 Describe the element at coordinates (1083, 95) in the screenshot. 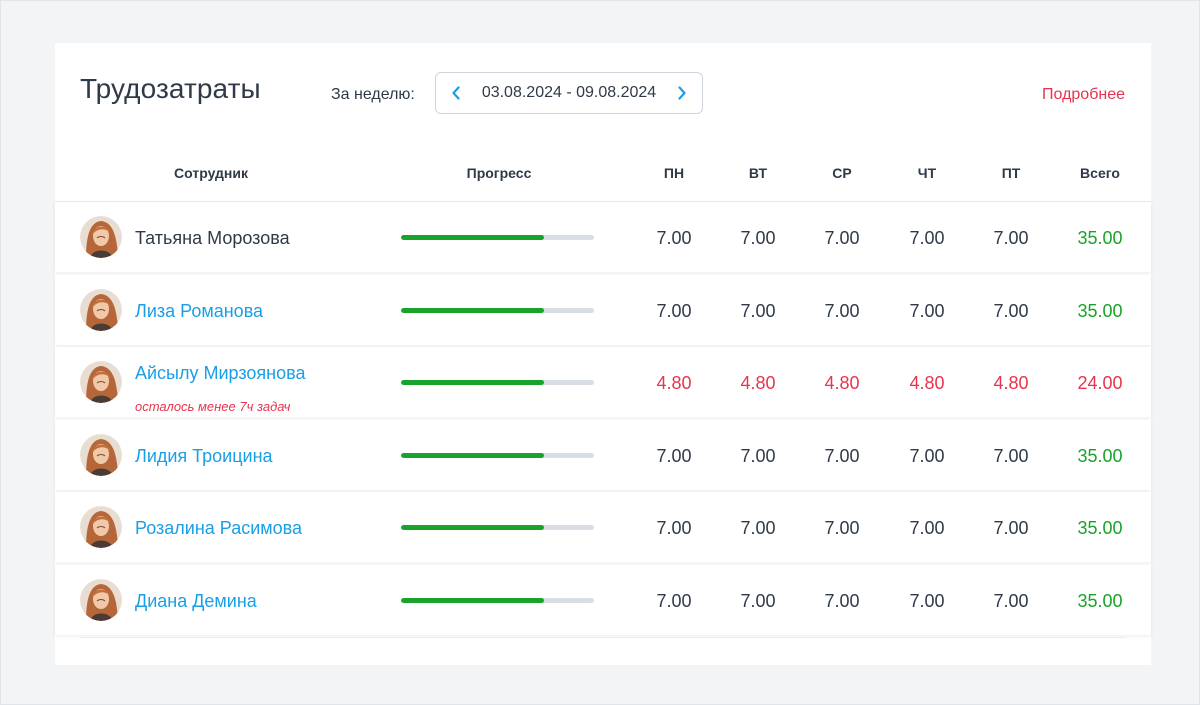

I see `more-details-link: Подробнее` at that location.